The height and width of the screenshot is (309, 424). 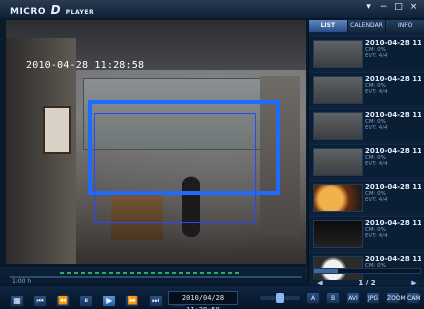 I want to click on list-item: 2010-04-28 11:17:2 CM: 0% EVT: 4/4, so click(x=366, y=266).